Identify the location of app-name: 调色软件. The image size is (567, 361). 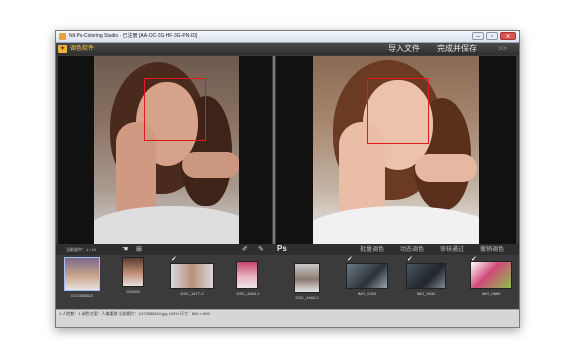
(82, 49).